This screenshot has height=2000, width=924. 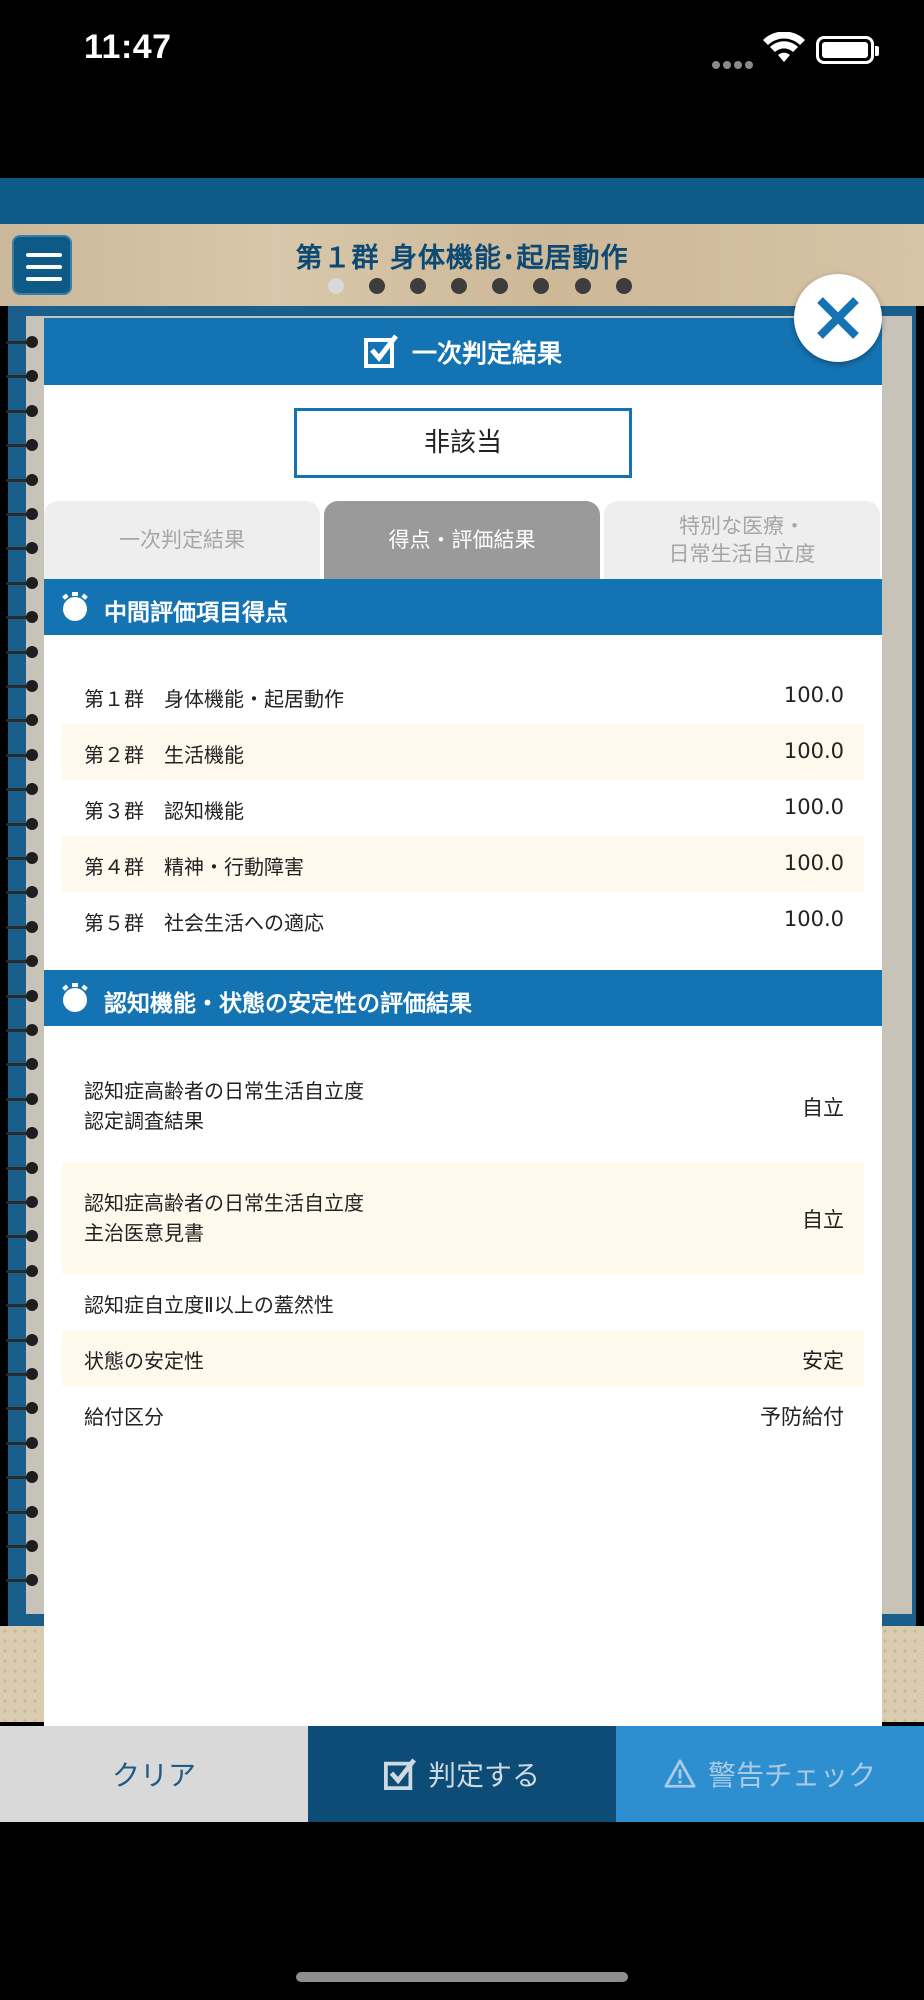 I want to click on home-indicator, so click(x=462, y=1977).